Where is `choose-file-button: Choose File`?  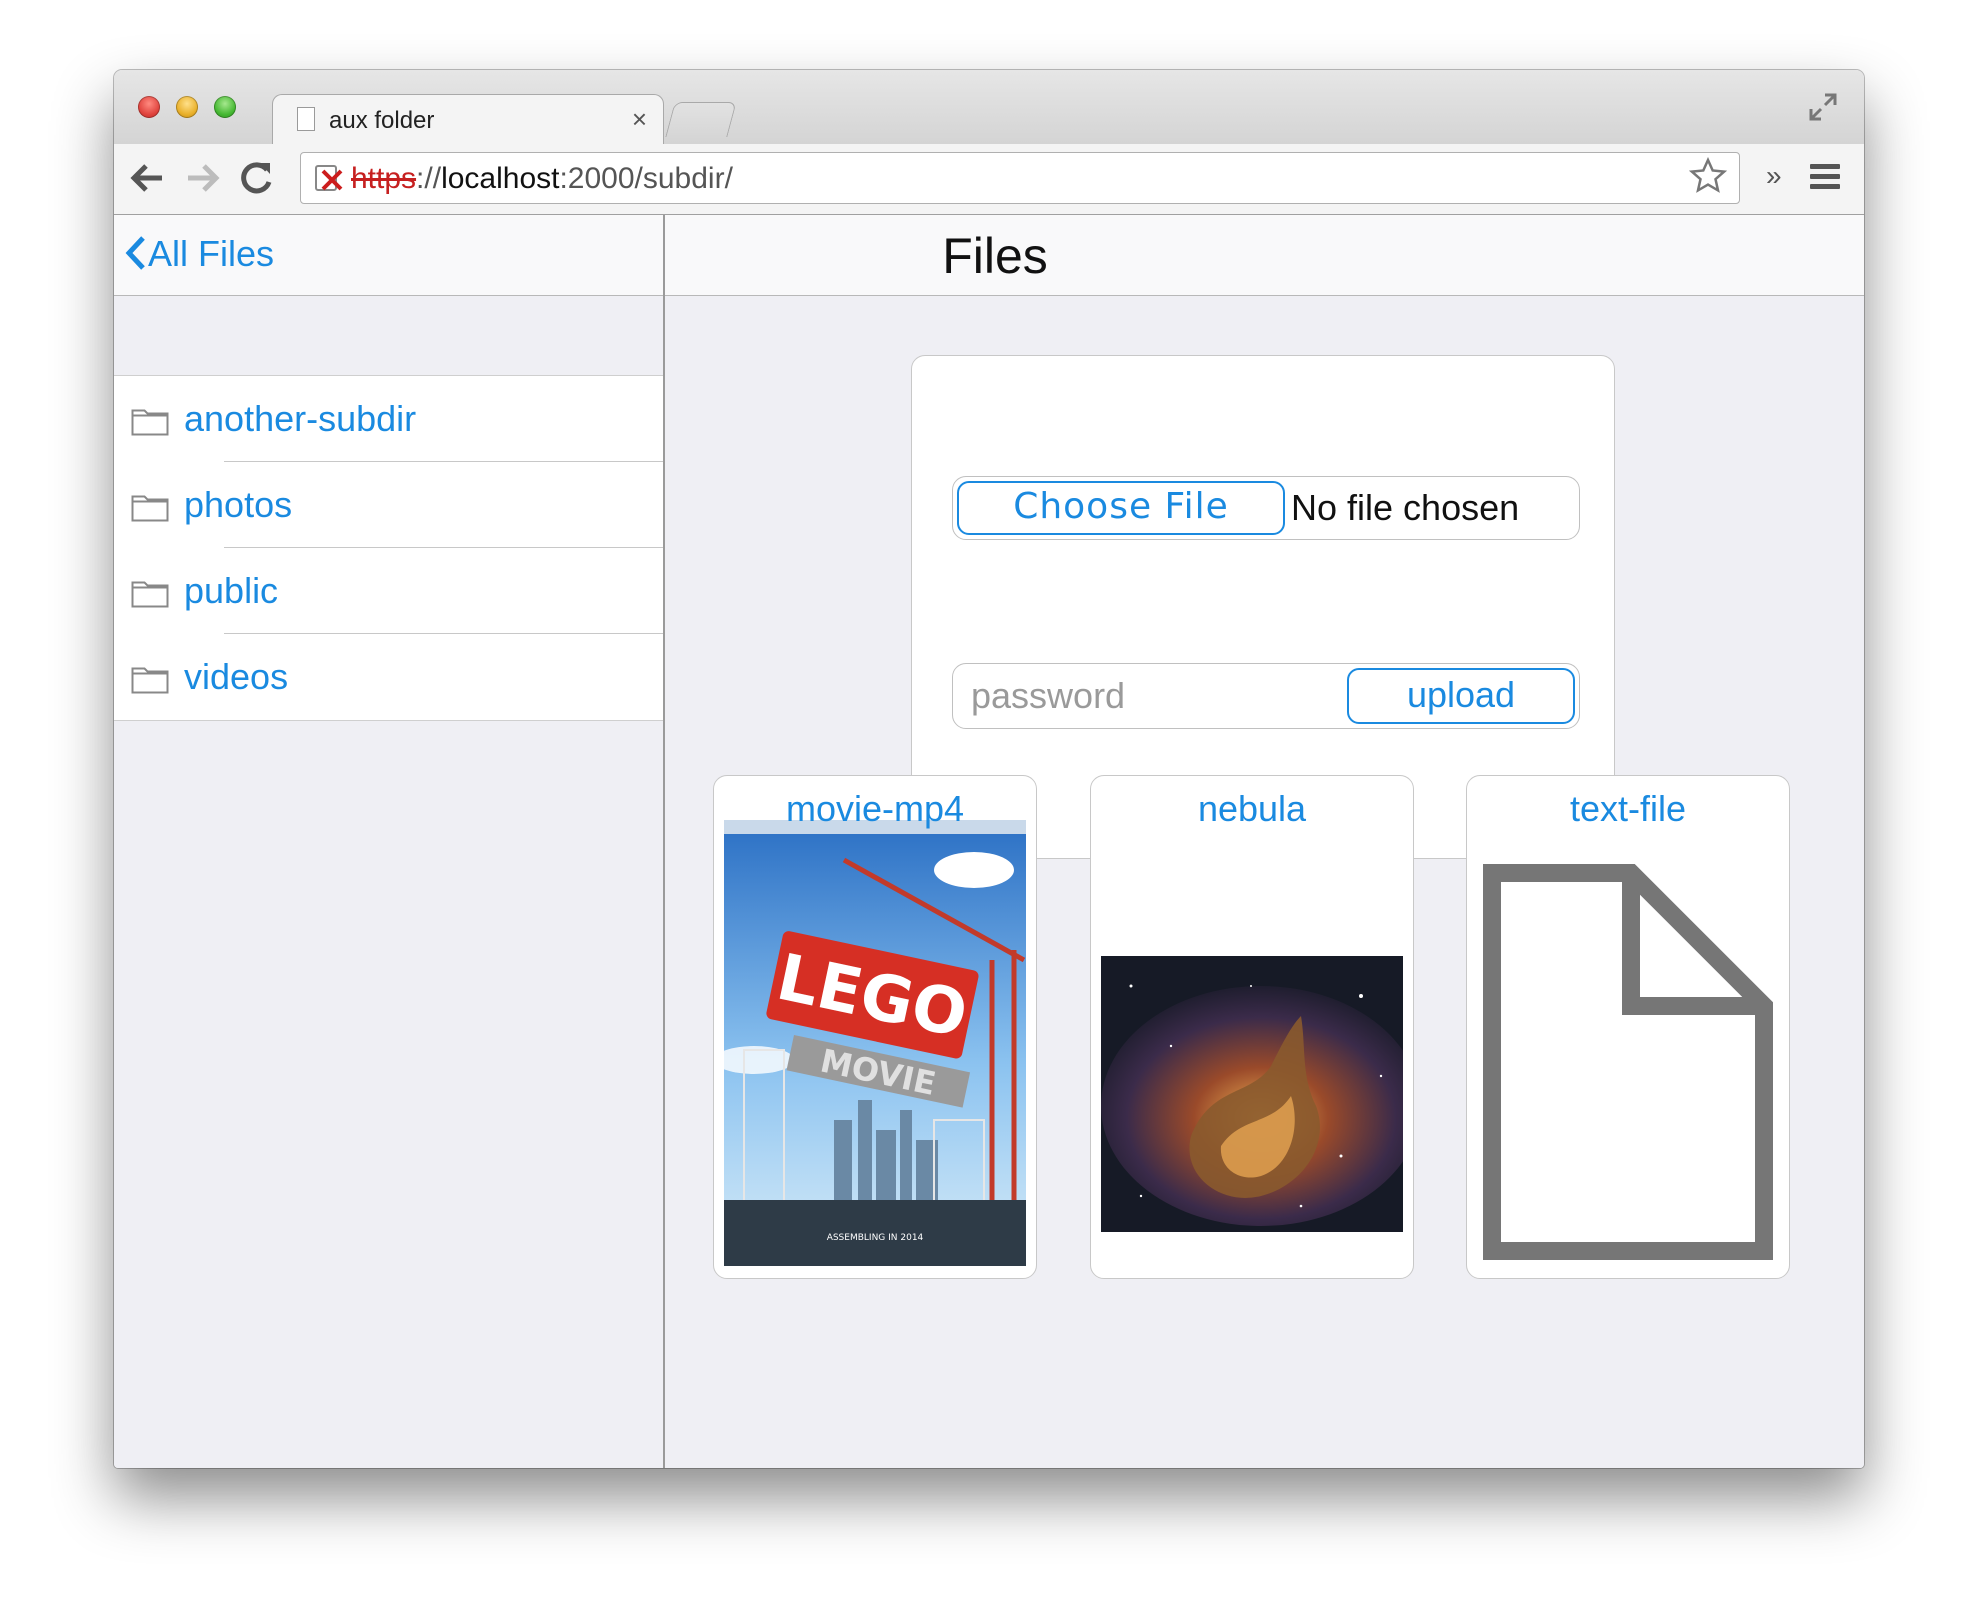
choose-file-button: Choose File is located at coordinates (1121, 508).